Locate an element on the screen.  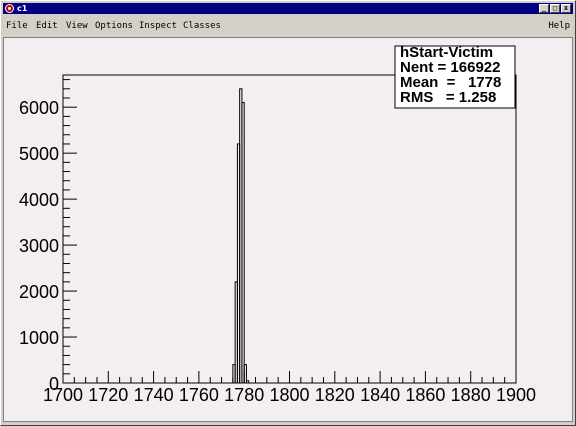
menu-view: View is located at coordinates (77, 26).